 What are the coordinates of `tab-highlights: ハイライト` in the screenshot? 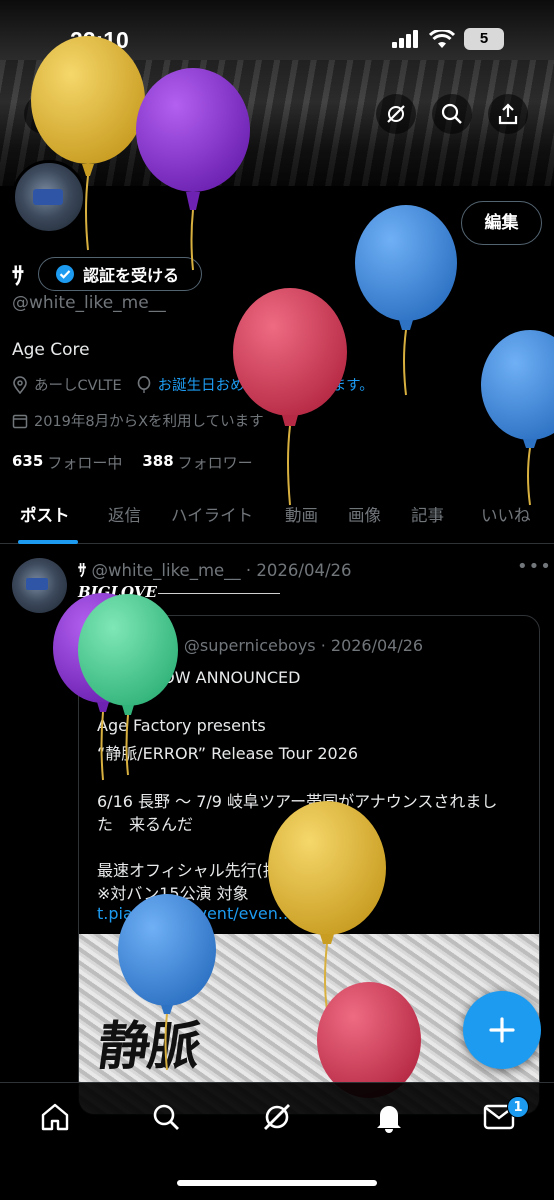 It's located at (212, 514).